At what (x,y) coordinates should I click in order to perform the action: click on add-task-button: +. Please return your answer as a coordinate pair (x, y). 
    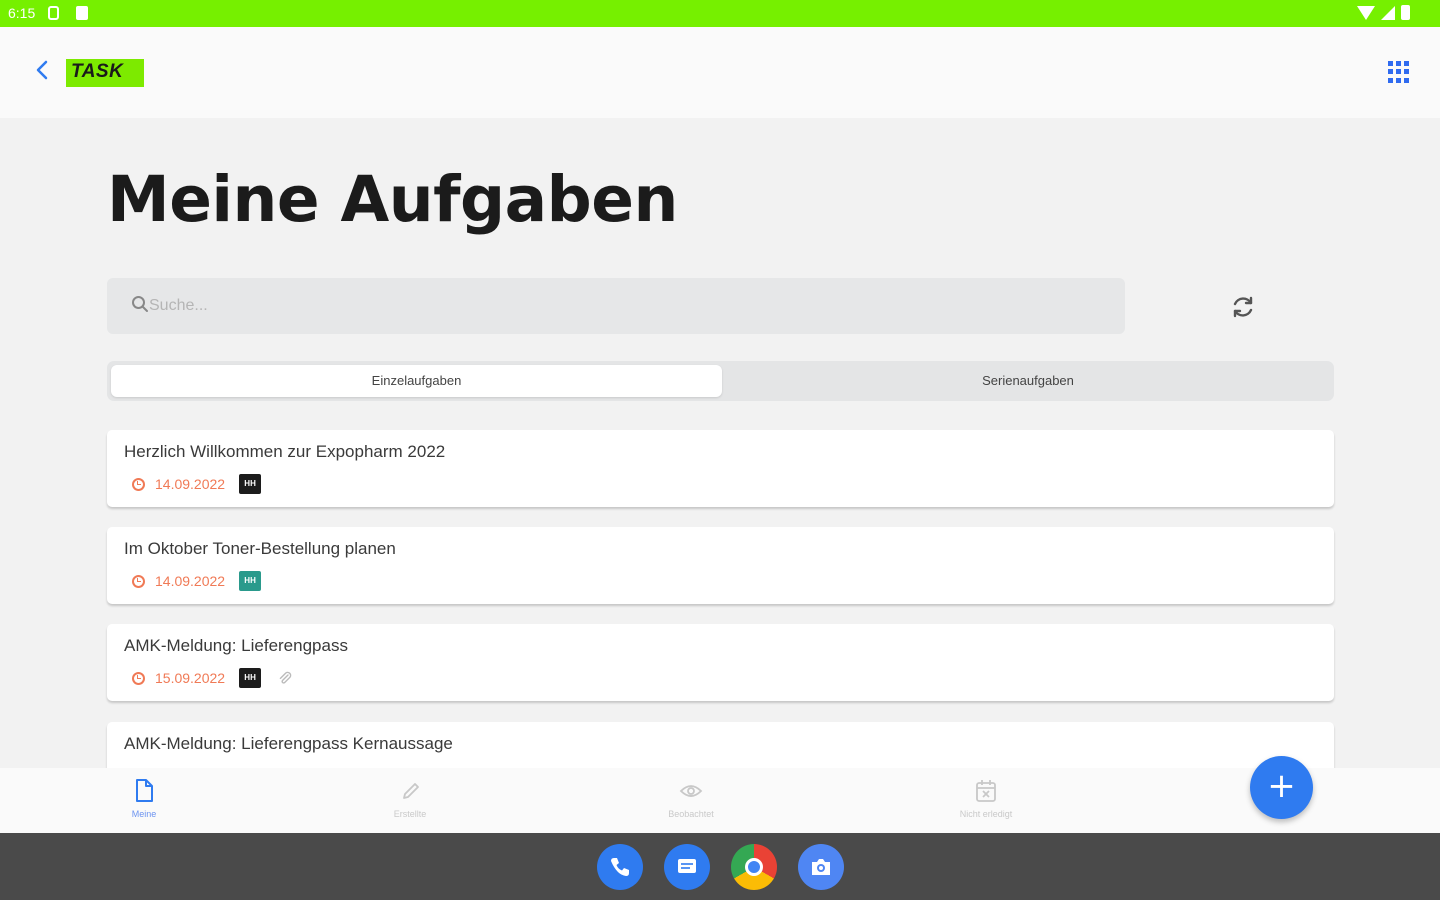
    Looking at the image, I should click on (1281, 787).